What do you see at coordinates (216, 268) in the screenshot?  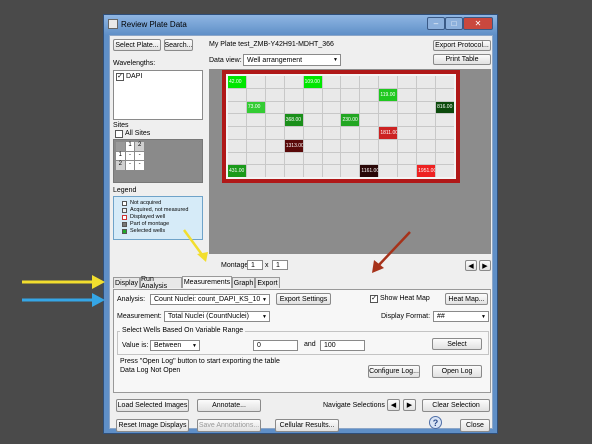 I see `annotation-arrows` at bounding box center [216, 268].